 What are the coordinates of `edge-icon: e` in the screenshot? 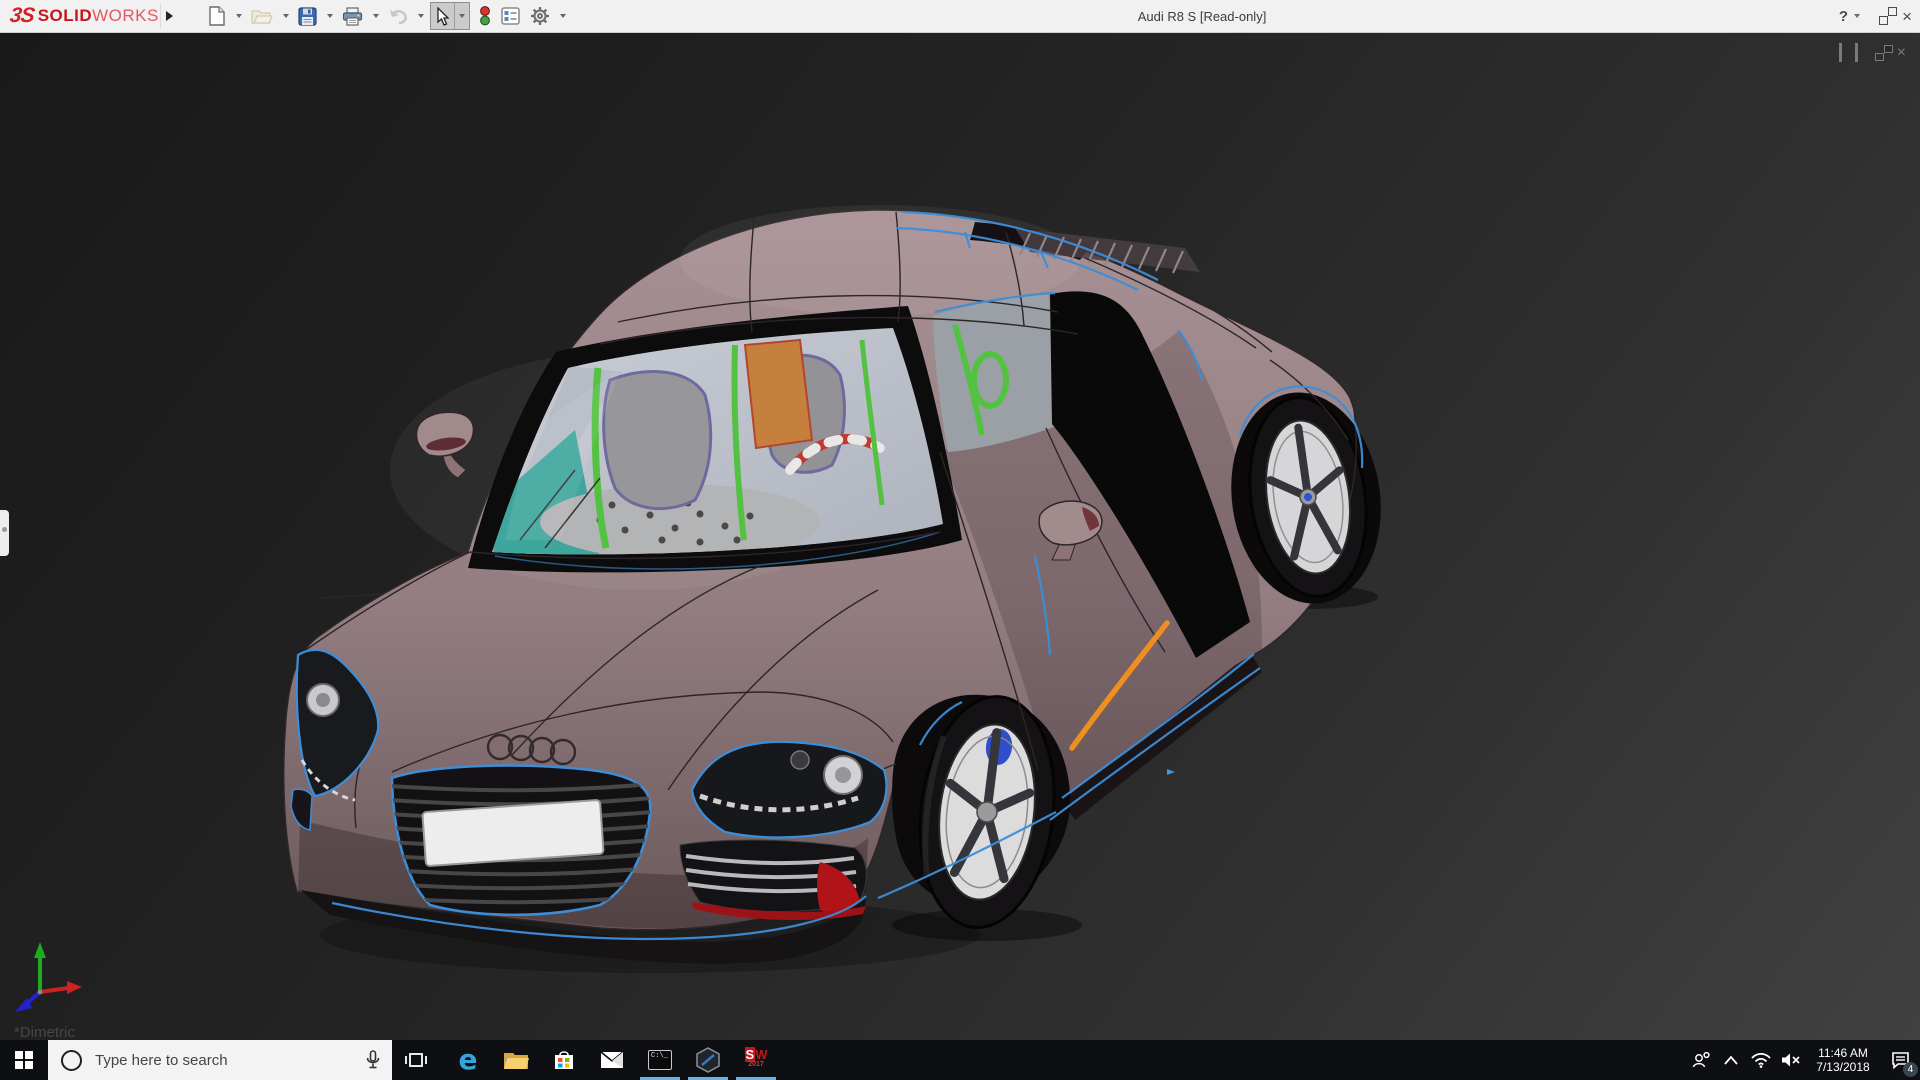 It's located at (468, 1059).